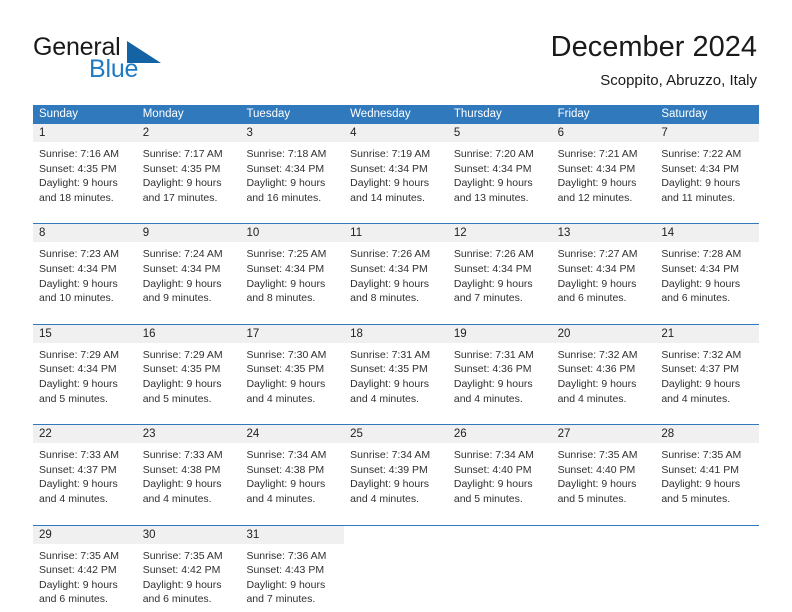 Image resolution: width=792 pixels, height=612 pixels. What do you see at coordinates (499, 133) in the screenshot?
I see `day-number: 5` at bounding box center [499, 133].